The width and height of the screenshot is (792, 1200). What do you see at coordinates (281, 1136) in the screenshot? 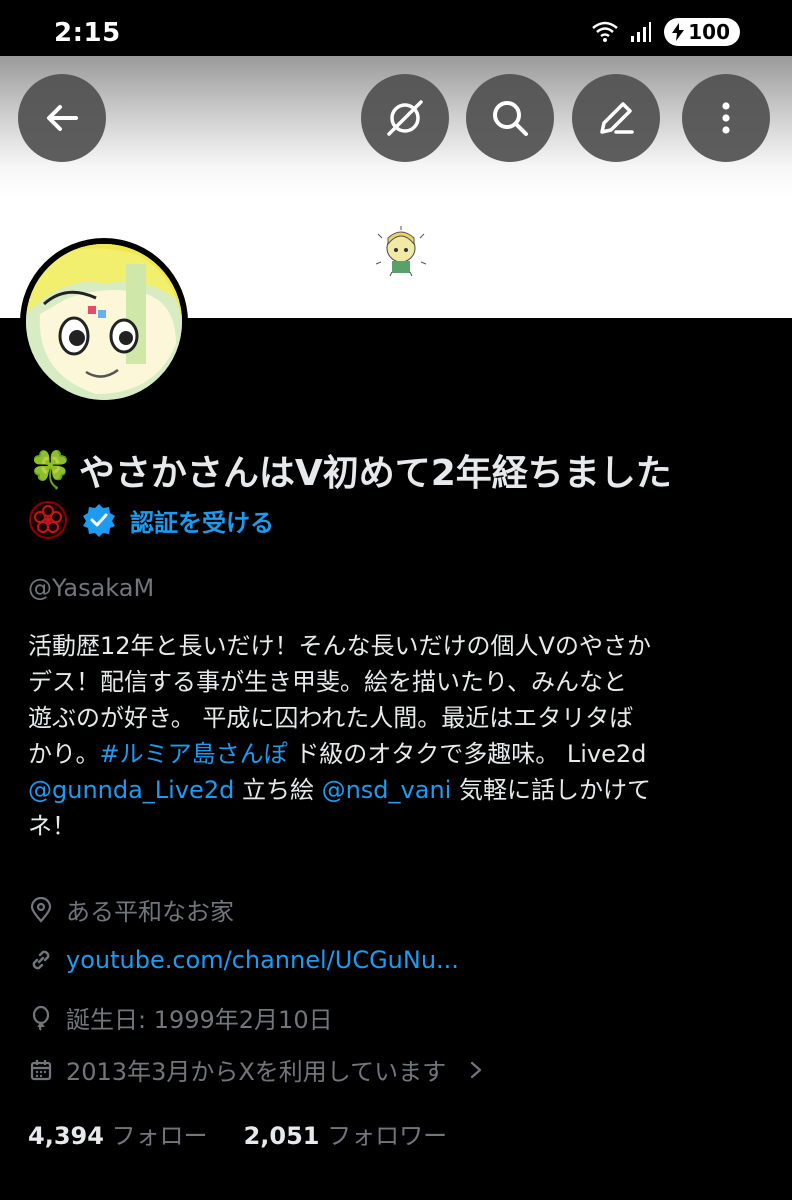
I see `followers-count: 2,051` at bounding box center [281, 1136].